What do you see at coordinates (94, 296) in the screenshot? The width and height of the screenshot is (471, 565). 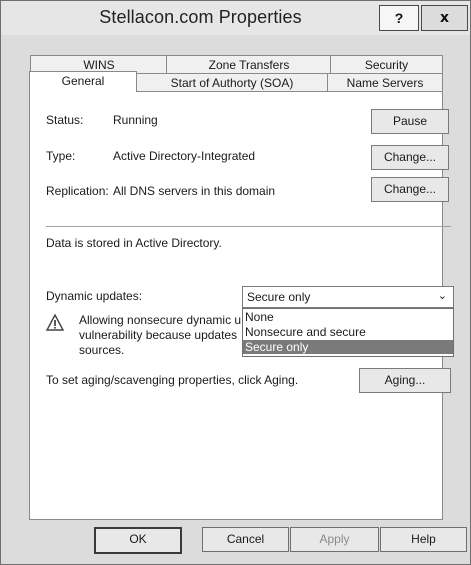 I see `dynamic-updates-label: Dynamic updates:` at bounding box center [94, 296].